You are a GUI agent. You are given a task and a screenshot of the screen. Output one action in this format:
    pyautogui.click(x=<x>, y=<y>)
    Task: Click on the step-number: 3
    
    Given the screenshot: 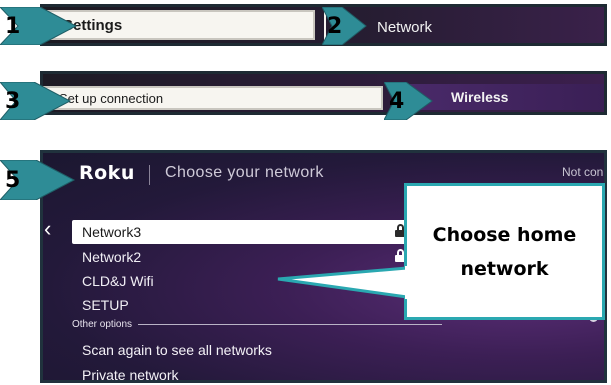 What is the action you would take?
    pyautogui.click(x=13, y=101)
    